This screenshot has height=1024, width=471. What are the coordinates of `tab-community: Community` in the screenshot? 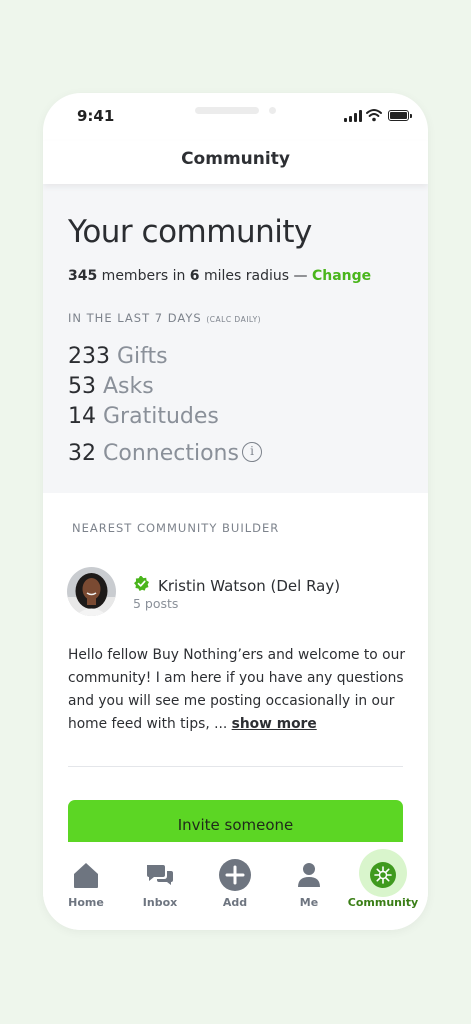 It's located at (383, 886).